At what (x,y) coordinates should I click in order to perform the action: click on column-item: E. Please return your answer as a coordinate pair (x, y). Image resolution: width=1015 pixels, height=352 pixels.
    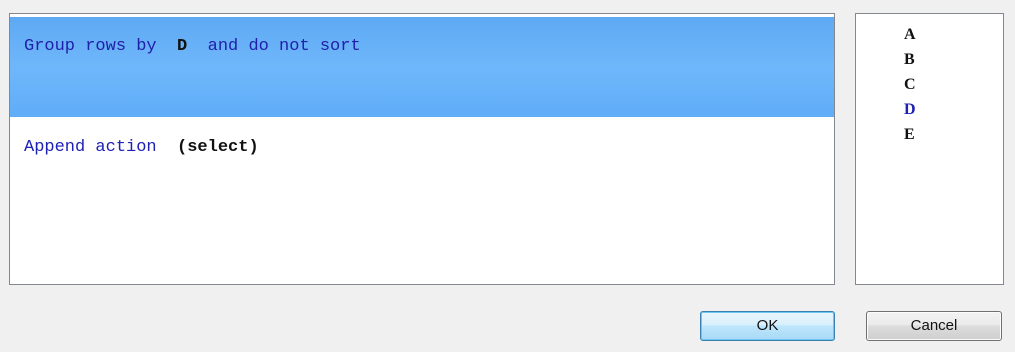
    Looking at the image, I should click on (909, 135).